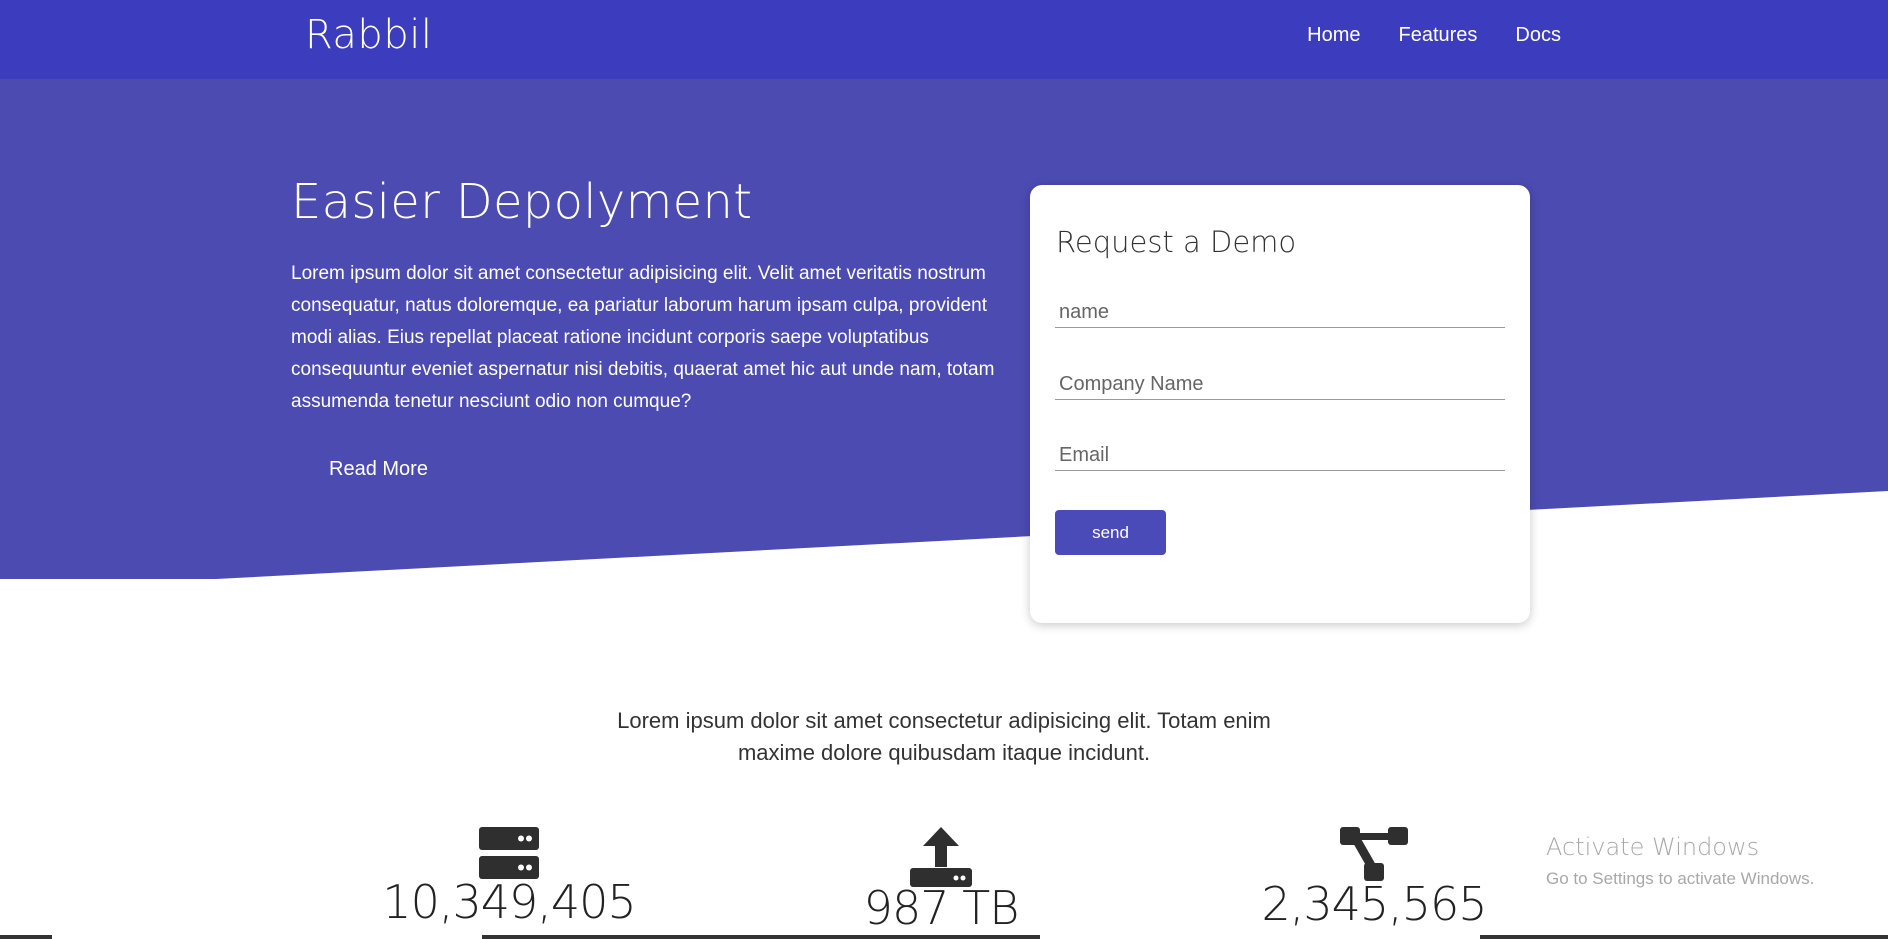 The image size is (1888, 939). Describe the element at coordinates (1680, 878) in the screenshot. I see `watermark-subtitle: Go to Settings to activate Windows.` at that location.